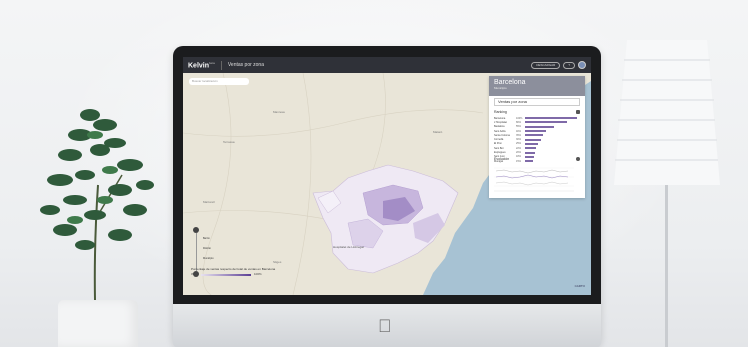 The width and height of the screenshot is (748, 347). What do you see at coordinates (502, 159) in the screenshot?
I see `evolution-title: Evolución` at bounding box center [502, 159].